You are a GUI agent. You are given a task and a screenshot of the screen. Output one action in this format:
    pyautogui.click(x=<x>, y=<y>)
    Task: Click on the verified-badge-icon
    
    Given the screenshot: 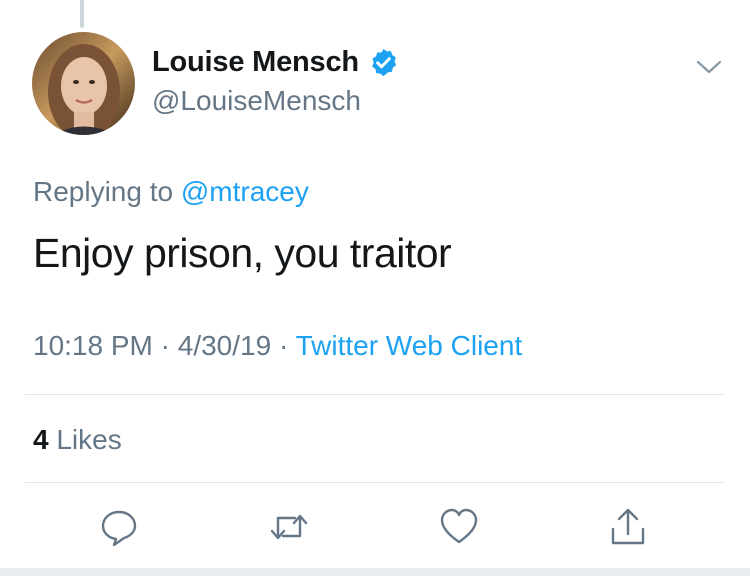 What is the action you would take?
    pyautogui.click(x=383, y=62)
    